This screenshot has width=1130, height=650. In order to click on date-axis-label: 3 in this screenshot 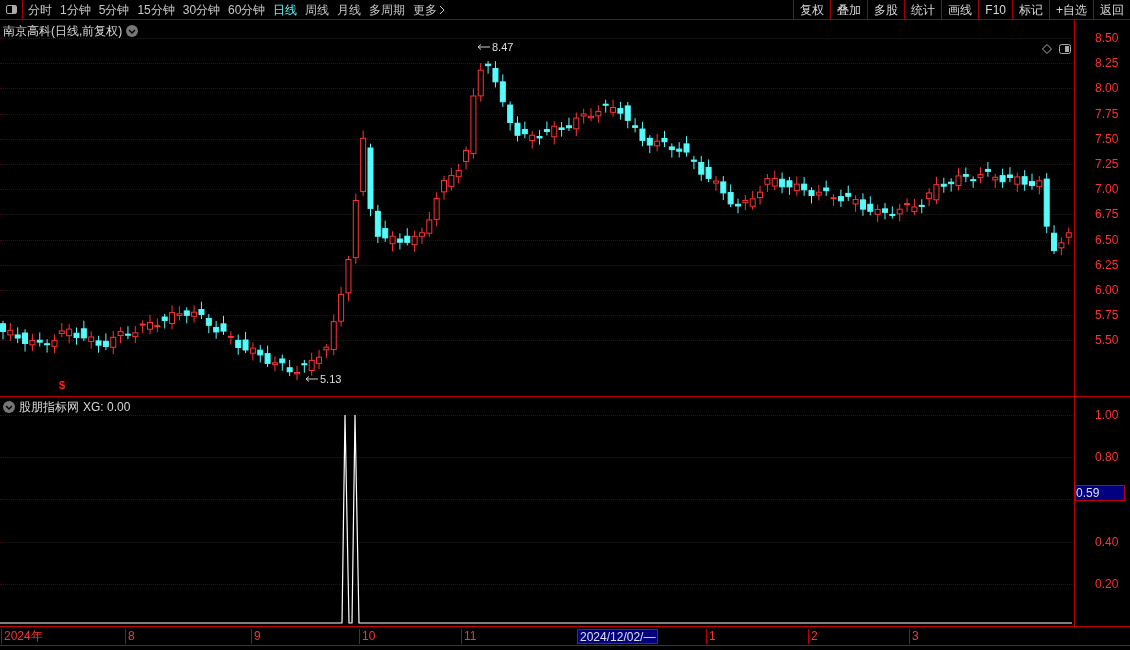, I will do `click(915, 636)`.